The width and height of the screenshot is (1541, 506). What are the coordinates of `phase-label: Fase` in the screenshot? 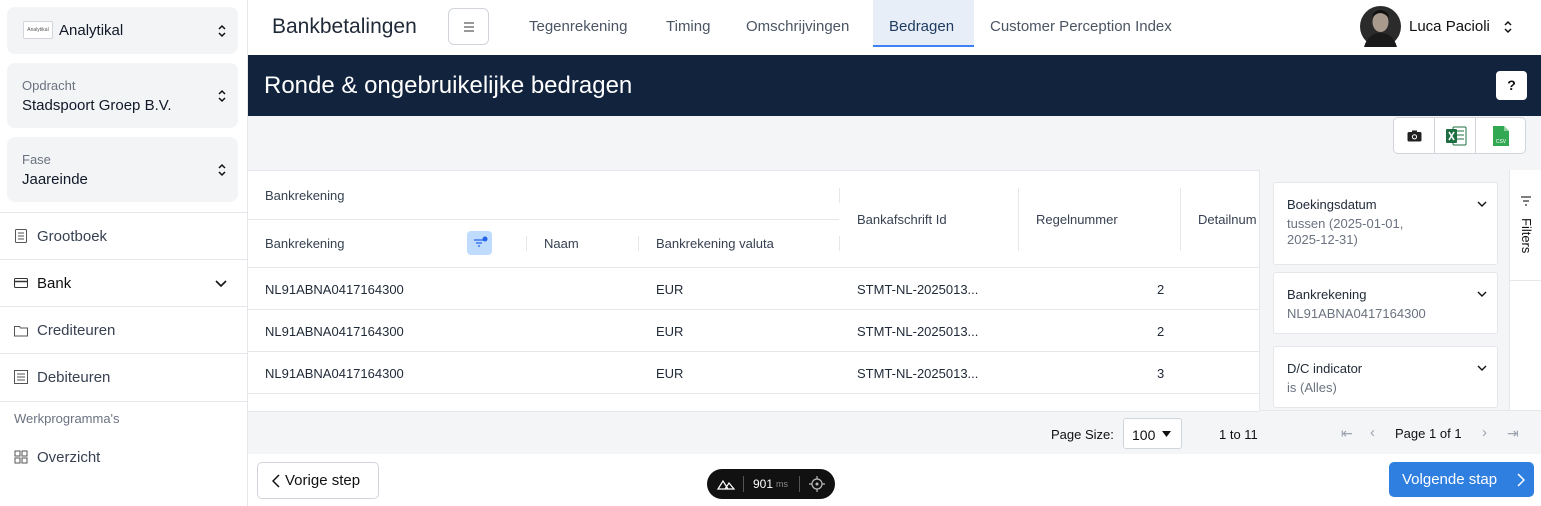 It's located at (36, 159).